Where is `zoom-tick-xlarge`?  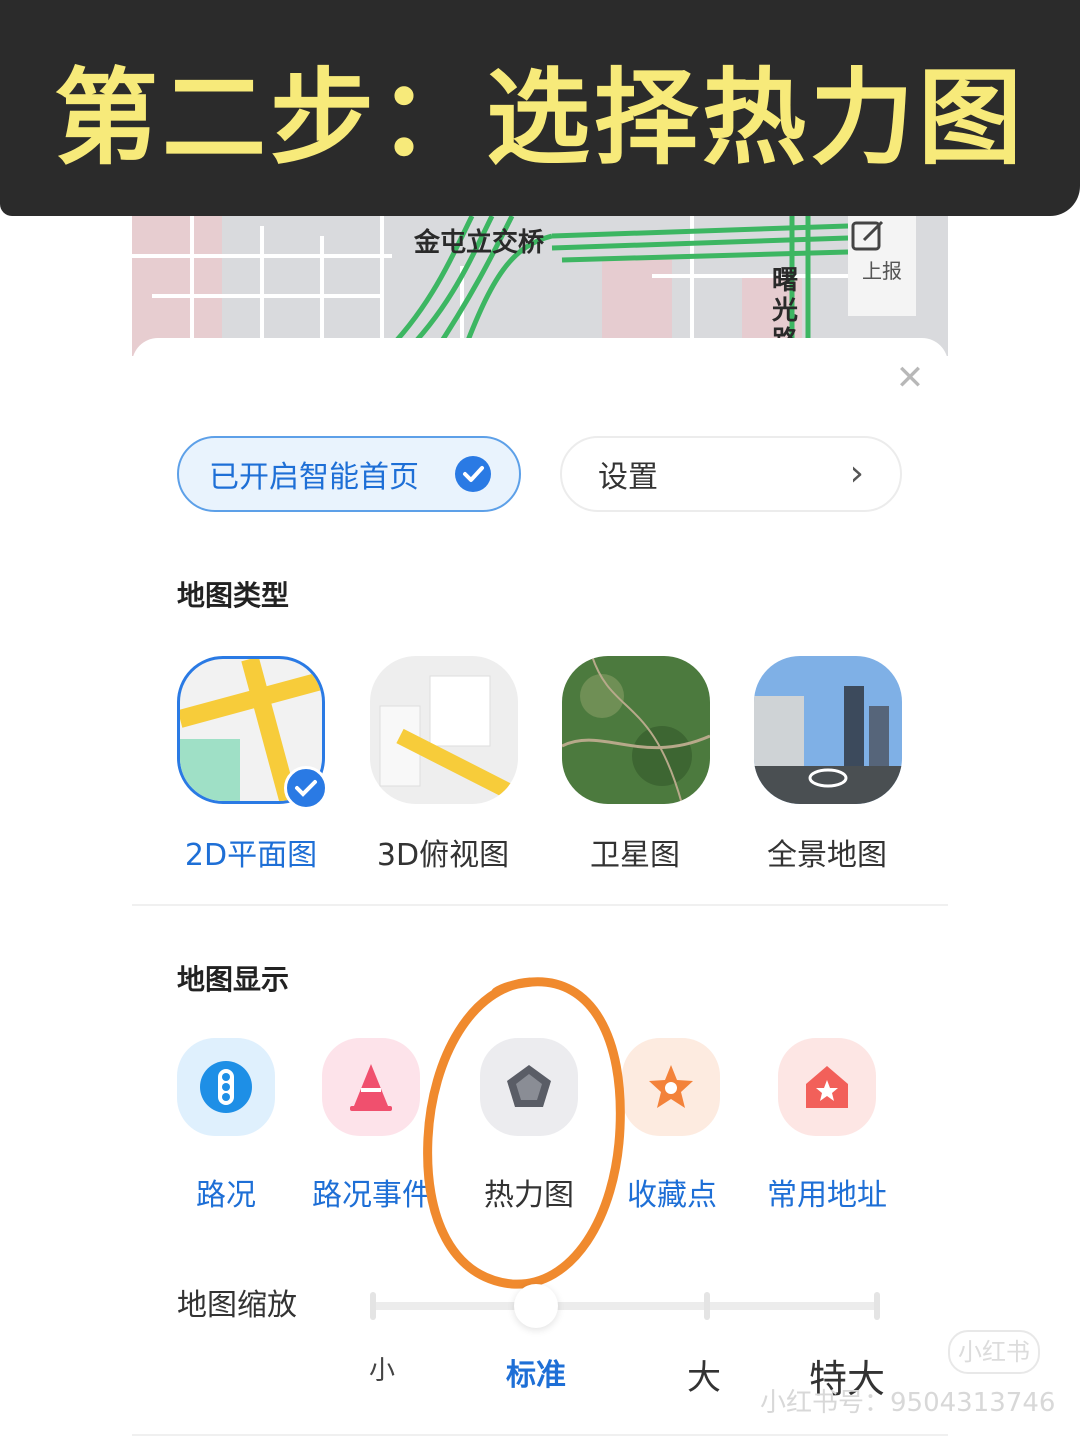
zoom-tick-xlarge is located at coordinates (877, 1306).